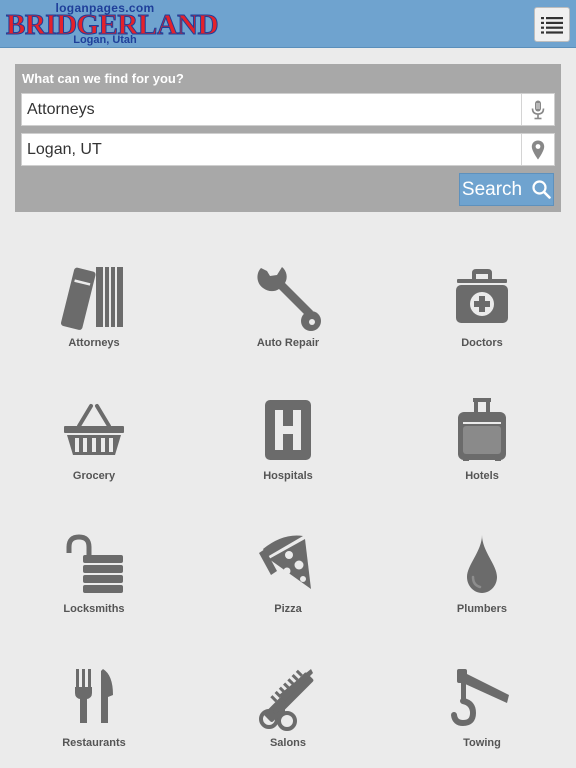 This screenshot has height=768, width=576. Describe the element at coordinates (285, 562) in the screenshot. I see `pizza-slice-icon` at that location.